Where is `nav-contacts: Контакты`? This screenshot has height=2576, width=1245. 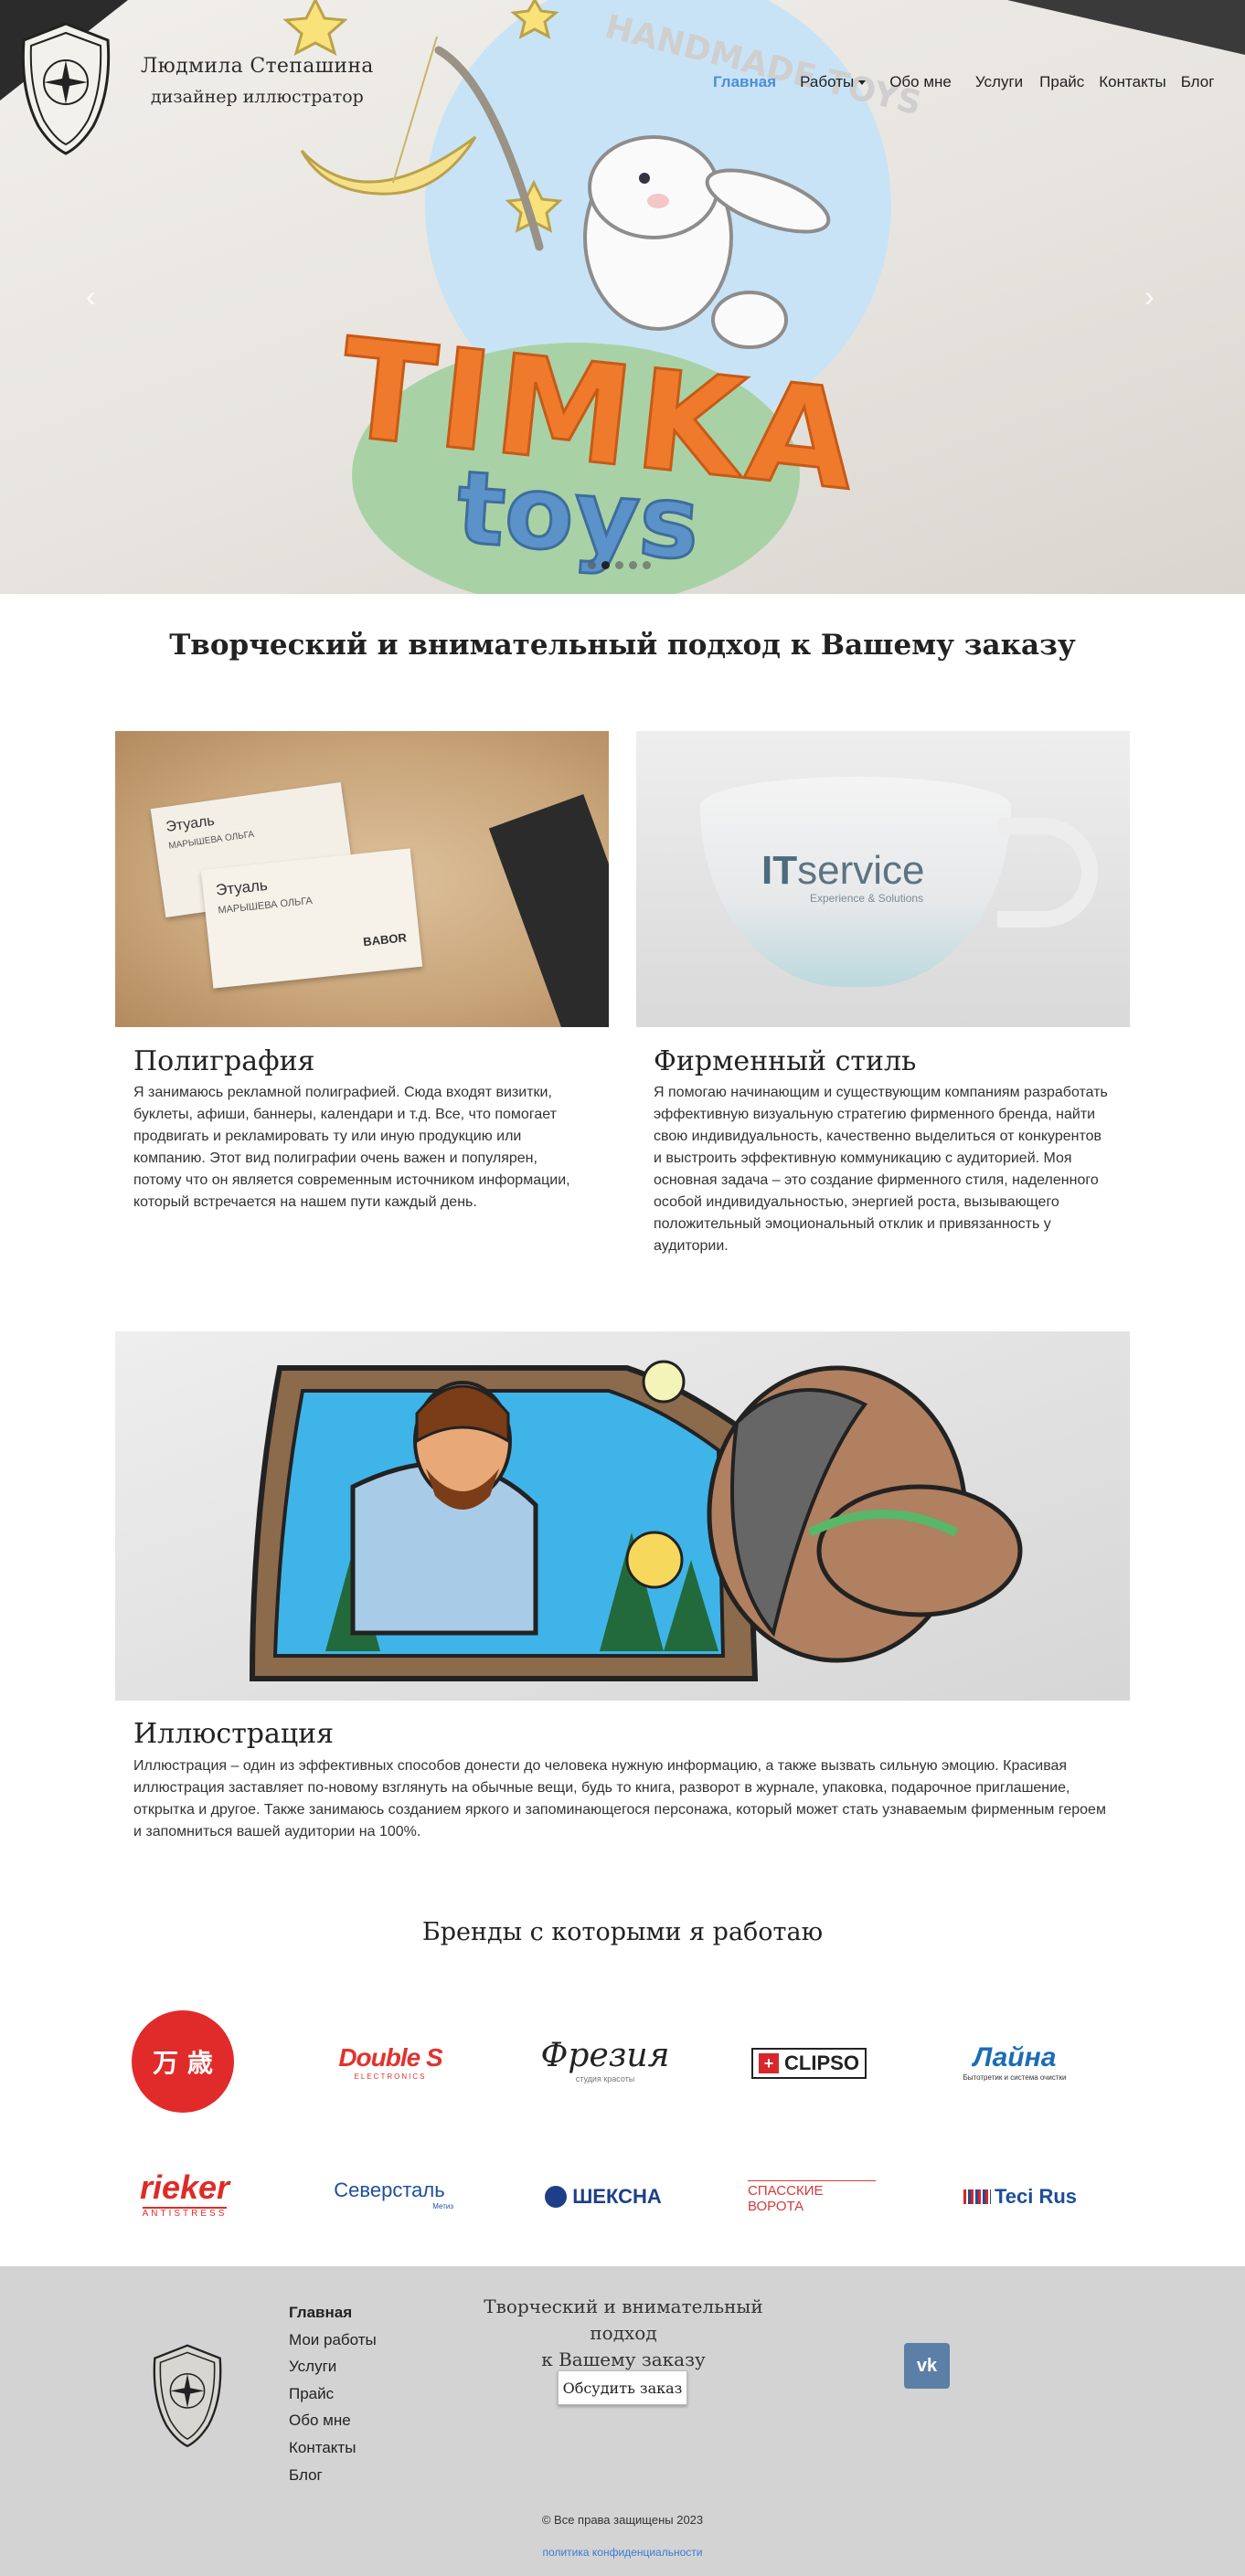 nav-contacts: Контакты is located at coordinates (1132, 82).